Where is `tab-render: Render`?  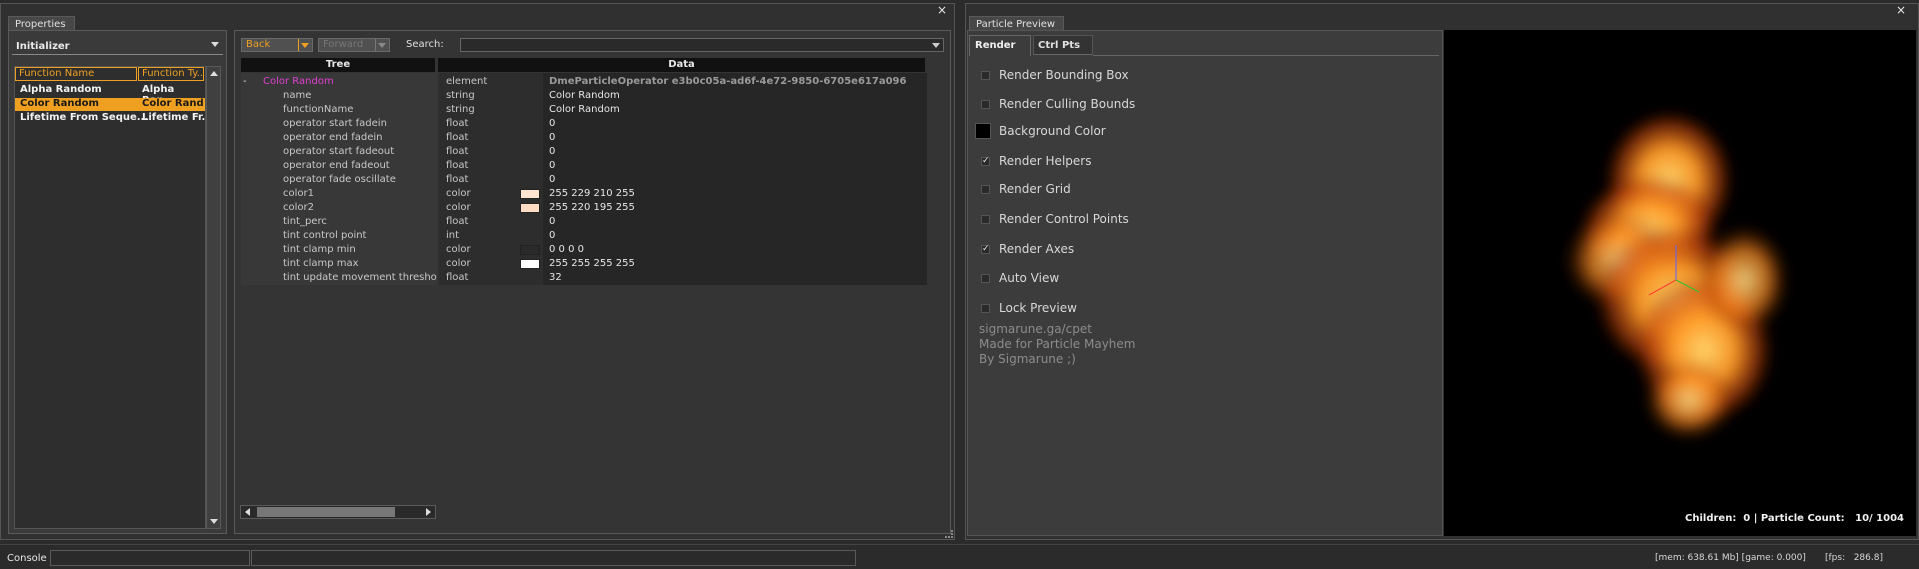
tab-render: Render is located at coordinates (1000, 45).